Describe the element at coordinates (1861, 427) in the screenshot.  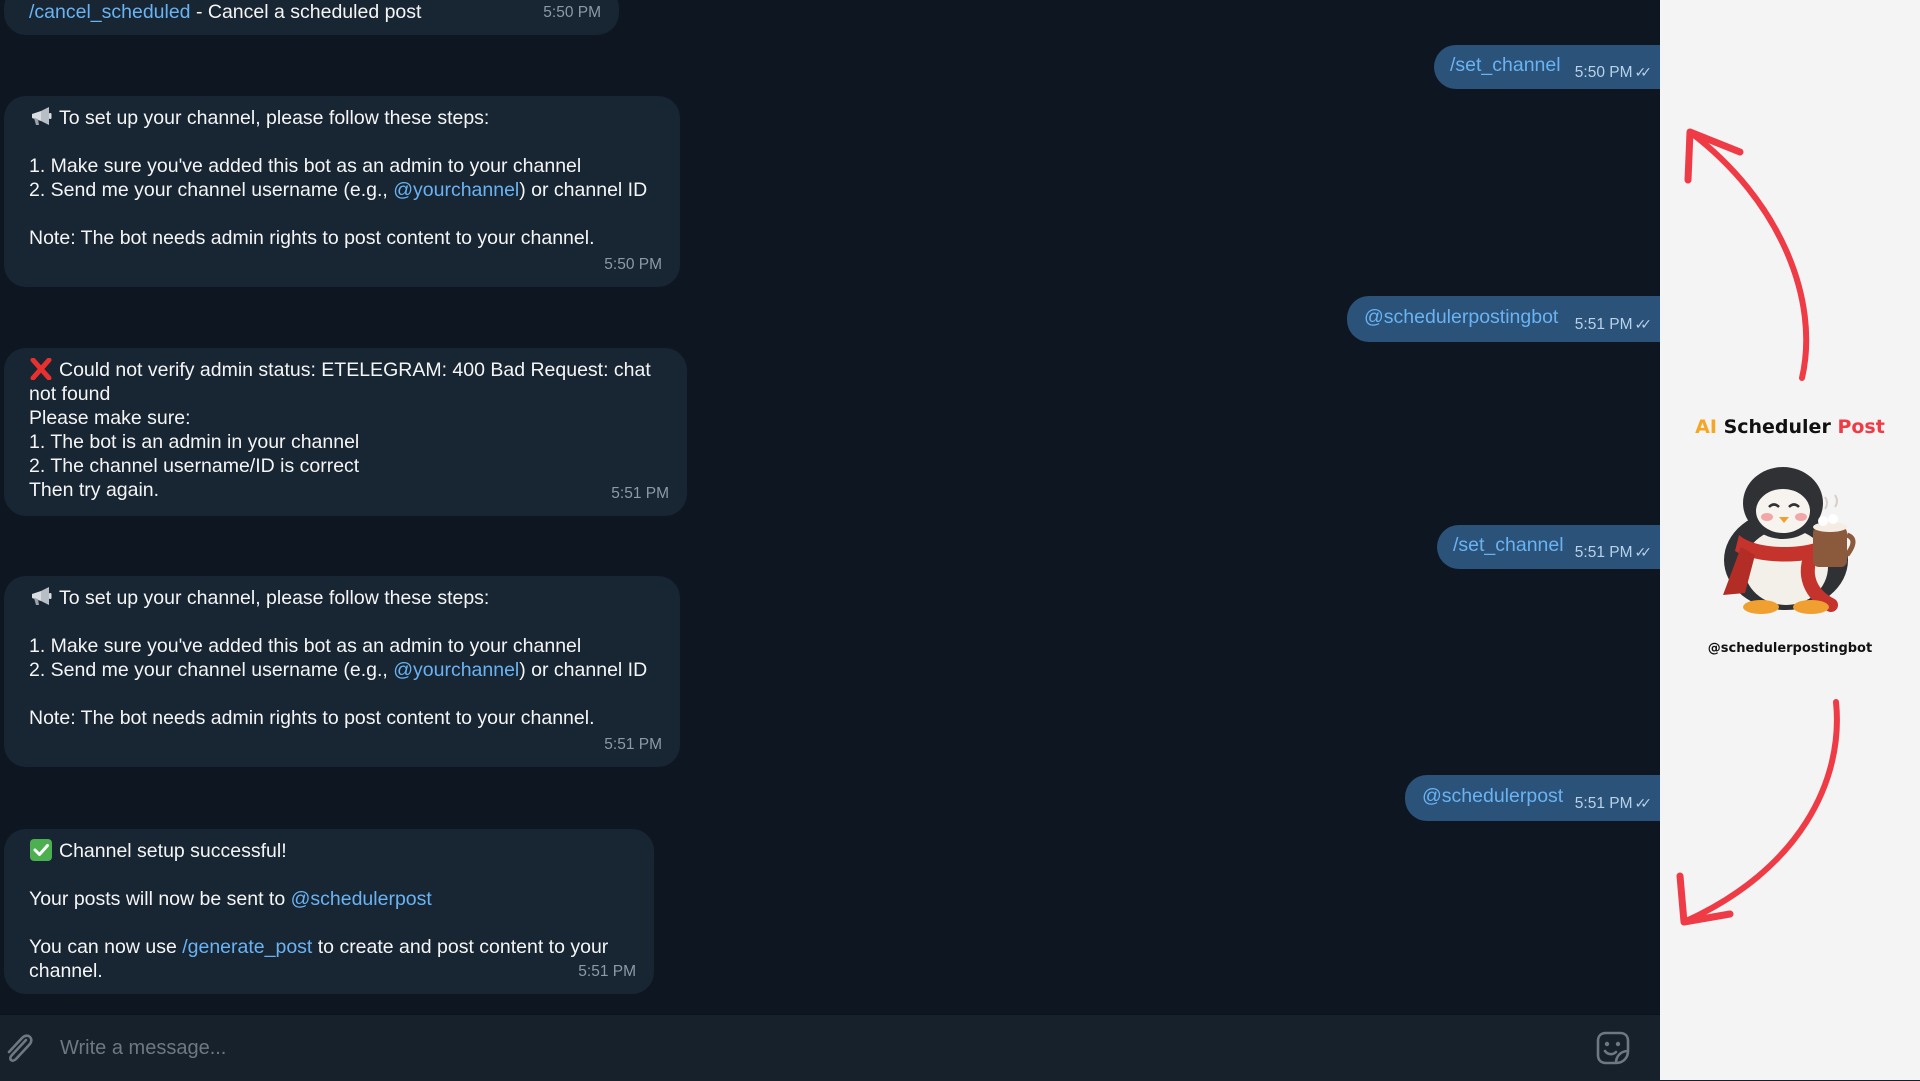
I see `brand-post: Post` at that location.